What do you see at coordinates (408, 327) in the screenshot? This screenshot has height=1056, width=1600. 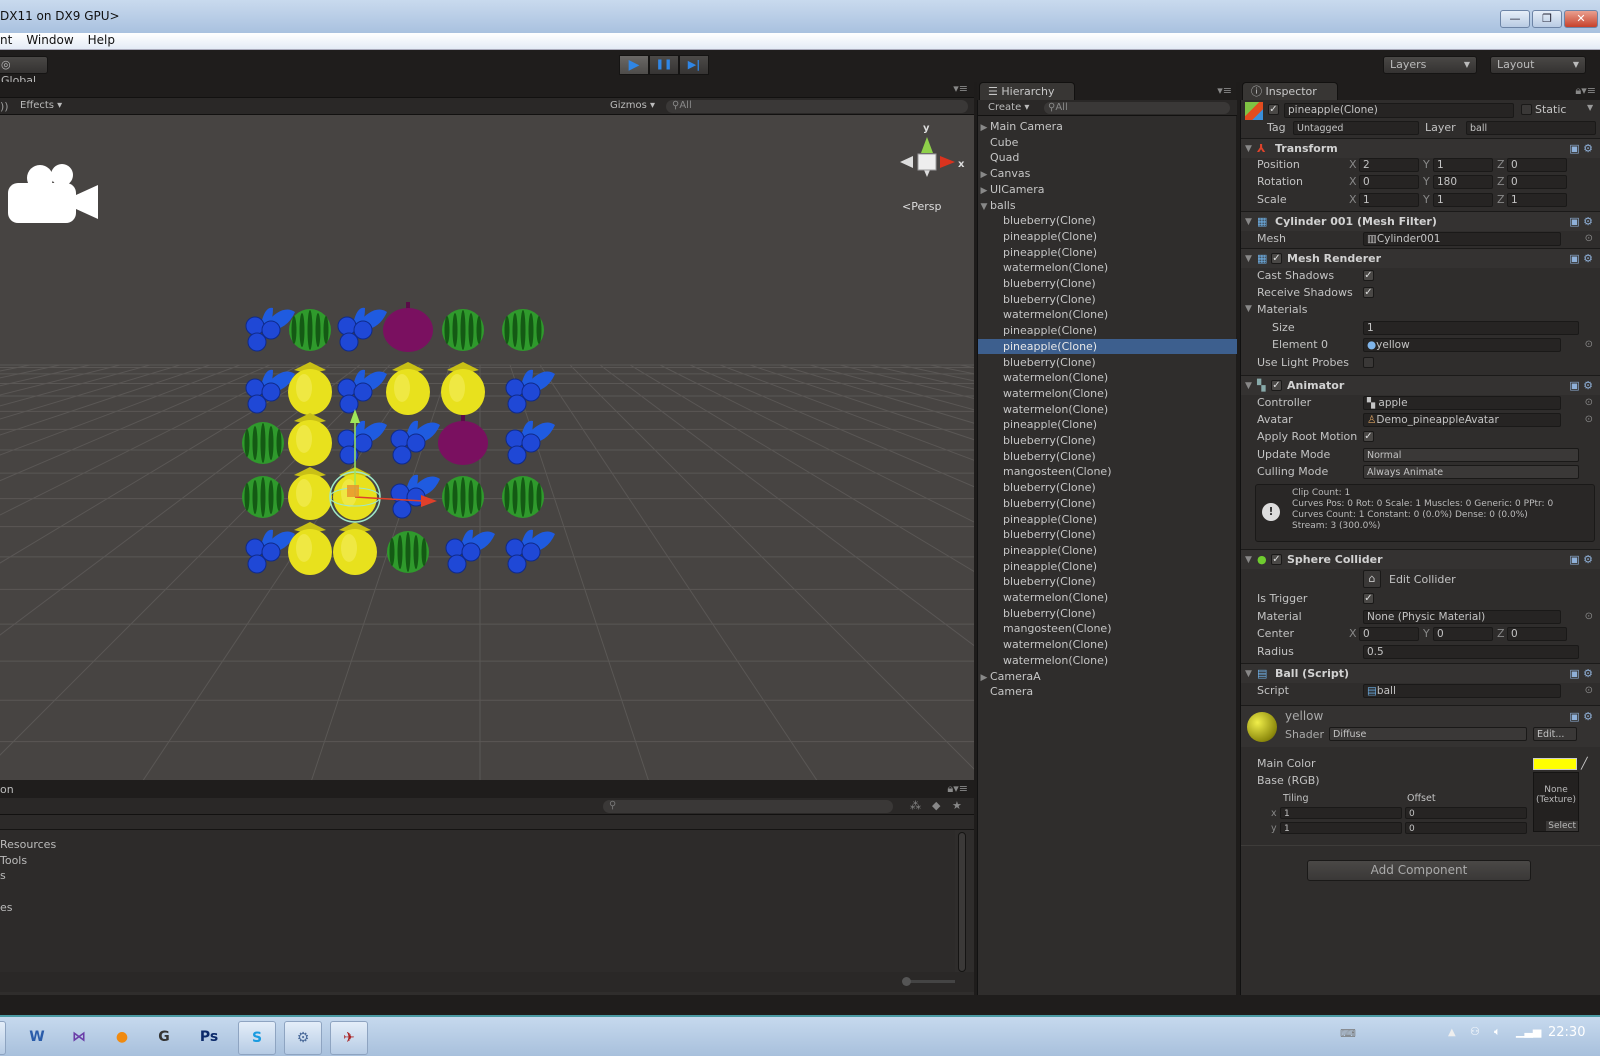 I see `mangosteen-object` at bounding box center [408, 327].